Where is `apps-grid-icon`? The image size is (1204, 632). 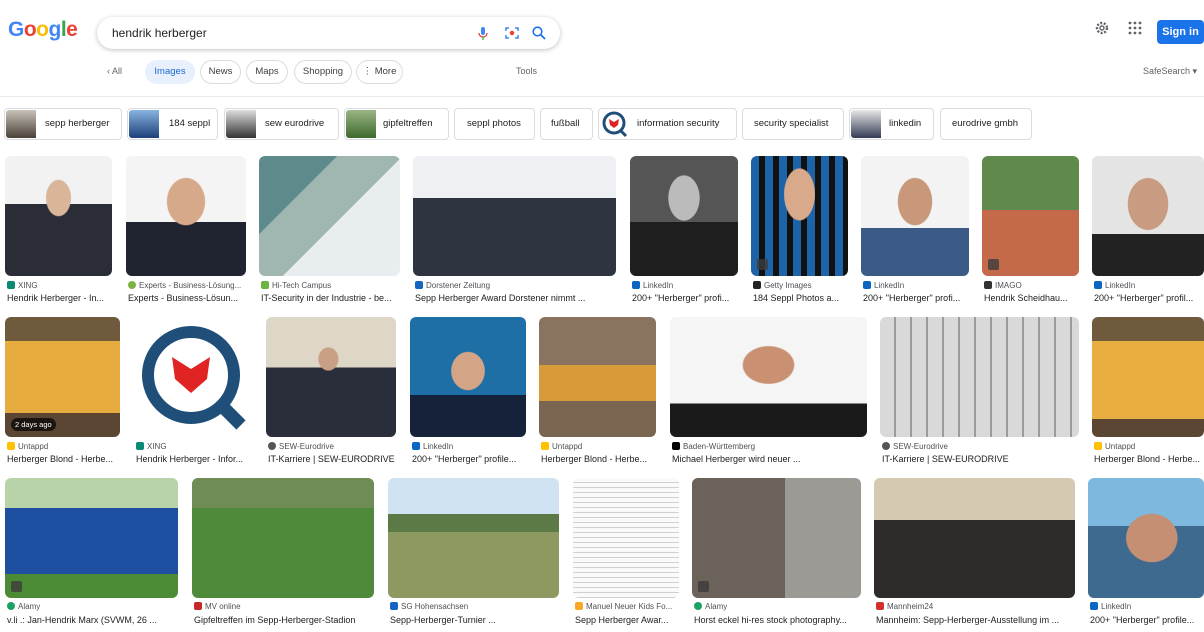 apps-grid-icon is located at coordinates (1135, 28).